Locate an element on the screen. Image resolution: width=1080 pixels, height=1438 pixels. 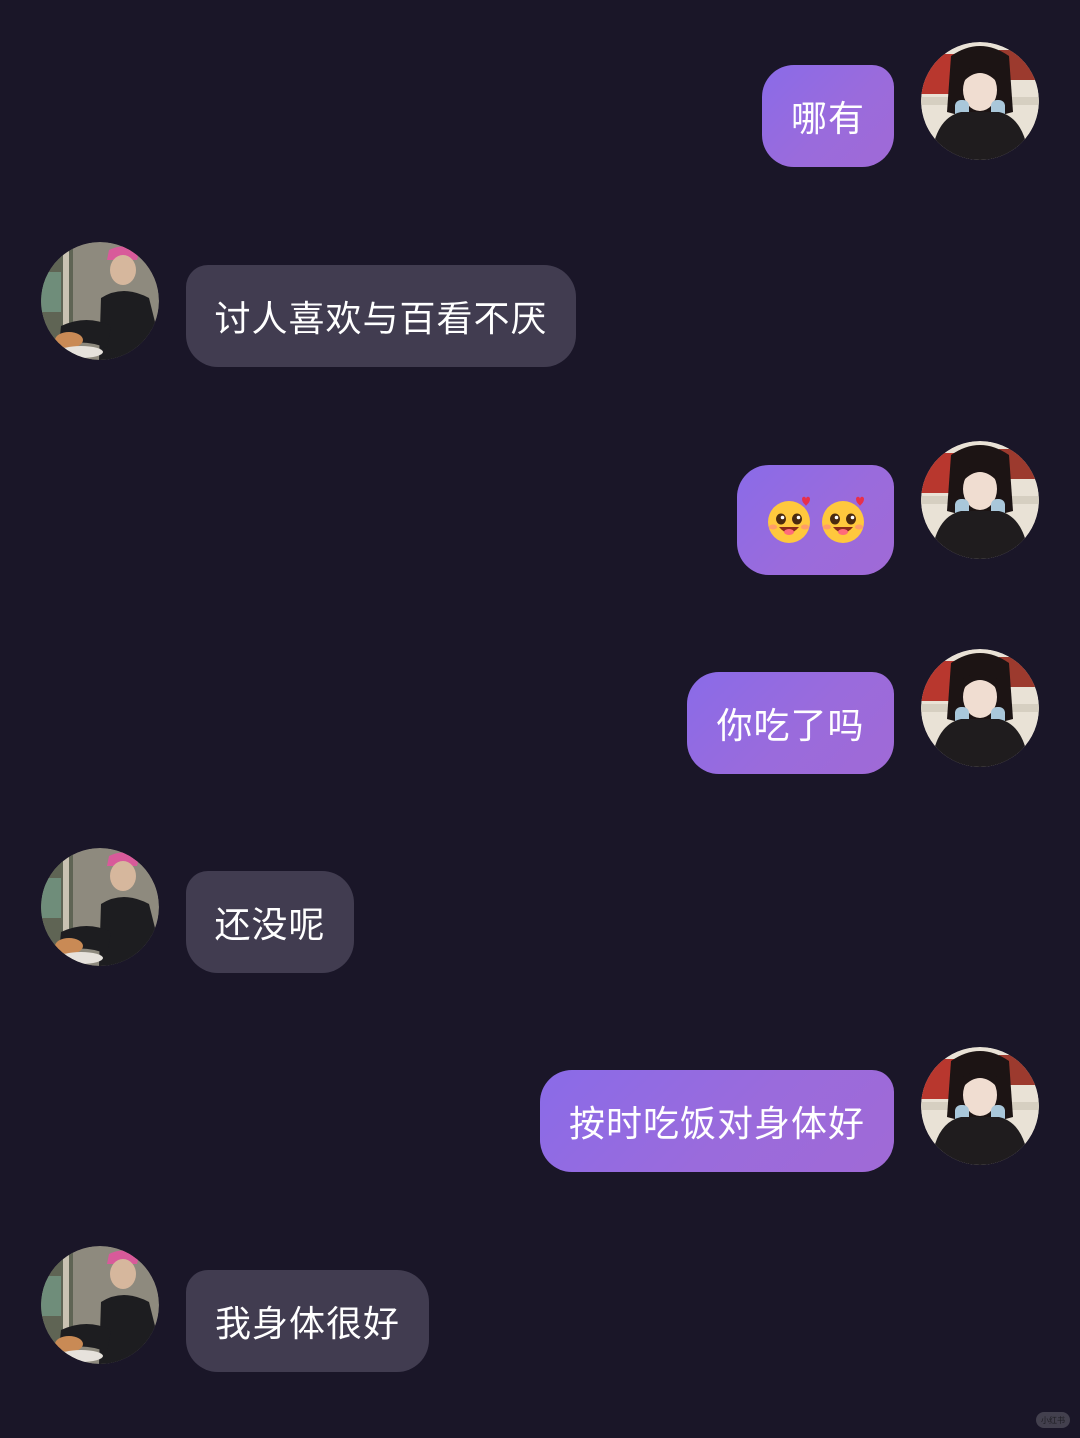
received-message-bubble: 我身体很好 is located at coordinates (307, 1321).